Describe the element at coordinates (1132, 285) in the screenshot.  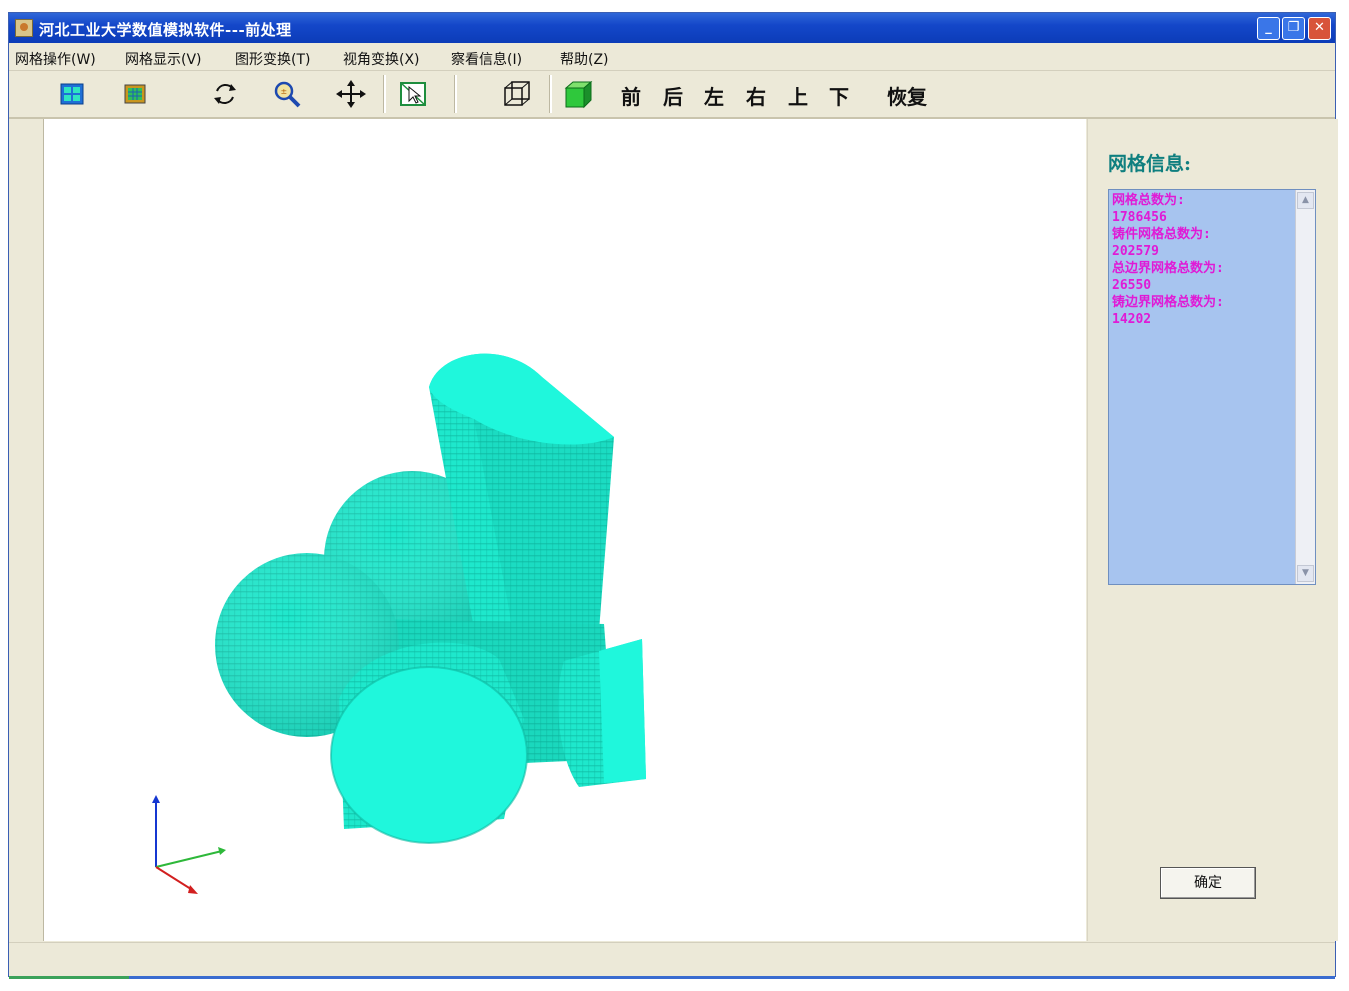
I see `info-line-boundary-value: 26550` at that location.